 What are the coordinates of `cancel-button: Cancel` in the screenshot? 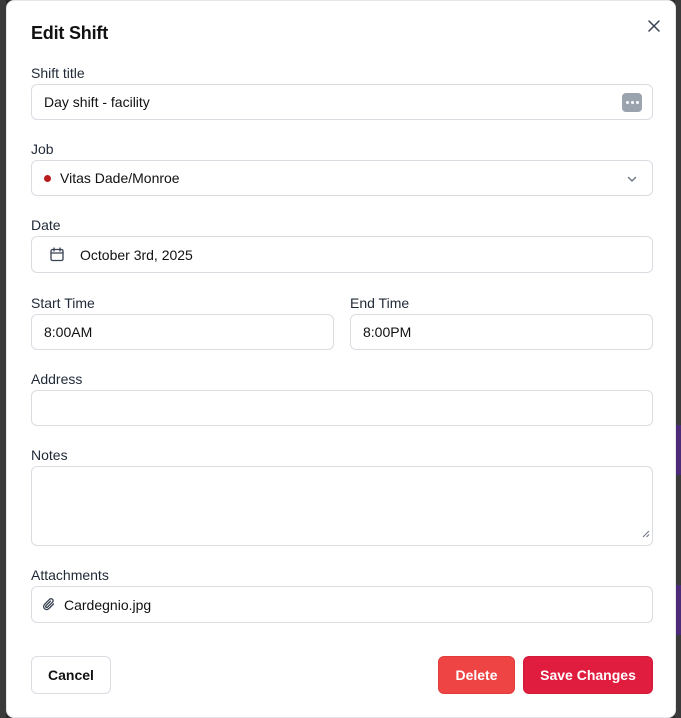 It's located at (71, 675).